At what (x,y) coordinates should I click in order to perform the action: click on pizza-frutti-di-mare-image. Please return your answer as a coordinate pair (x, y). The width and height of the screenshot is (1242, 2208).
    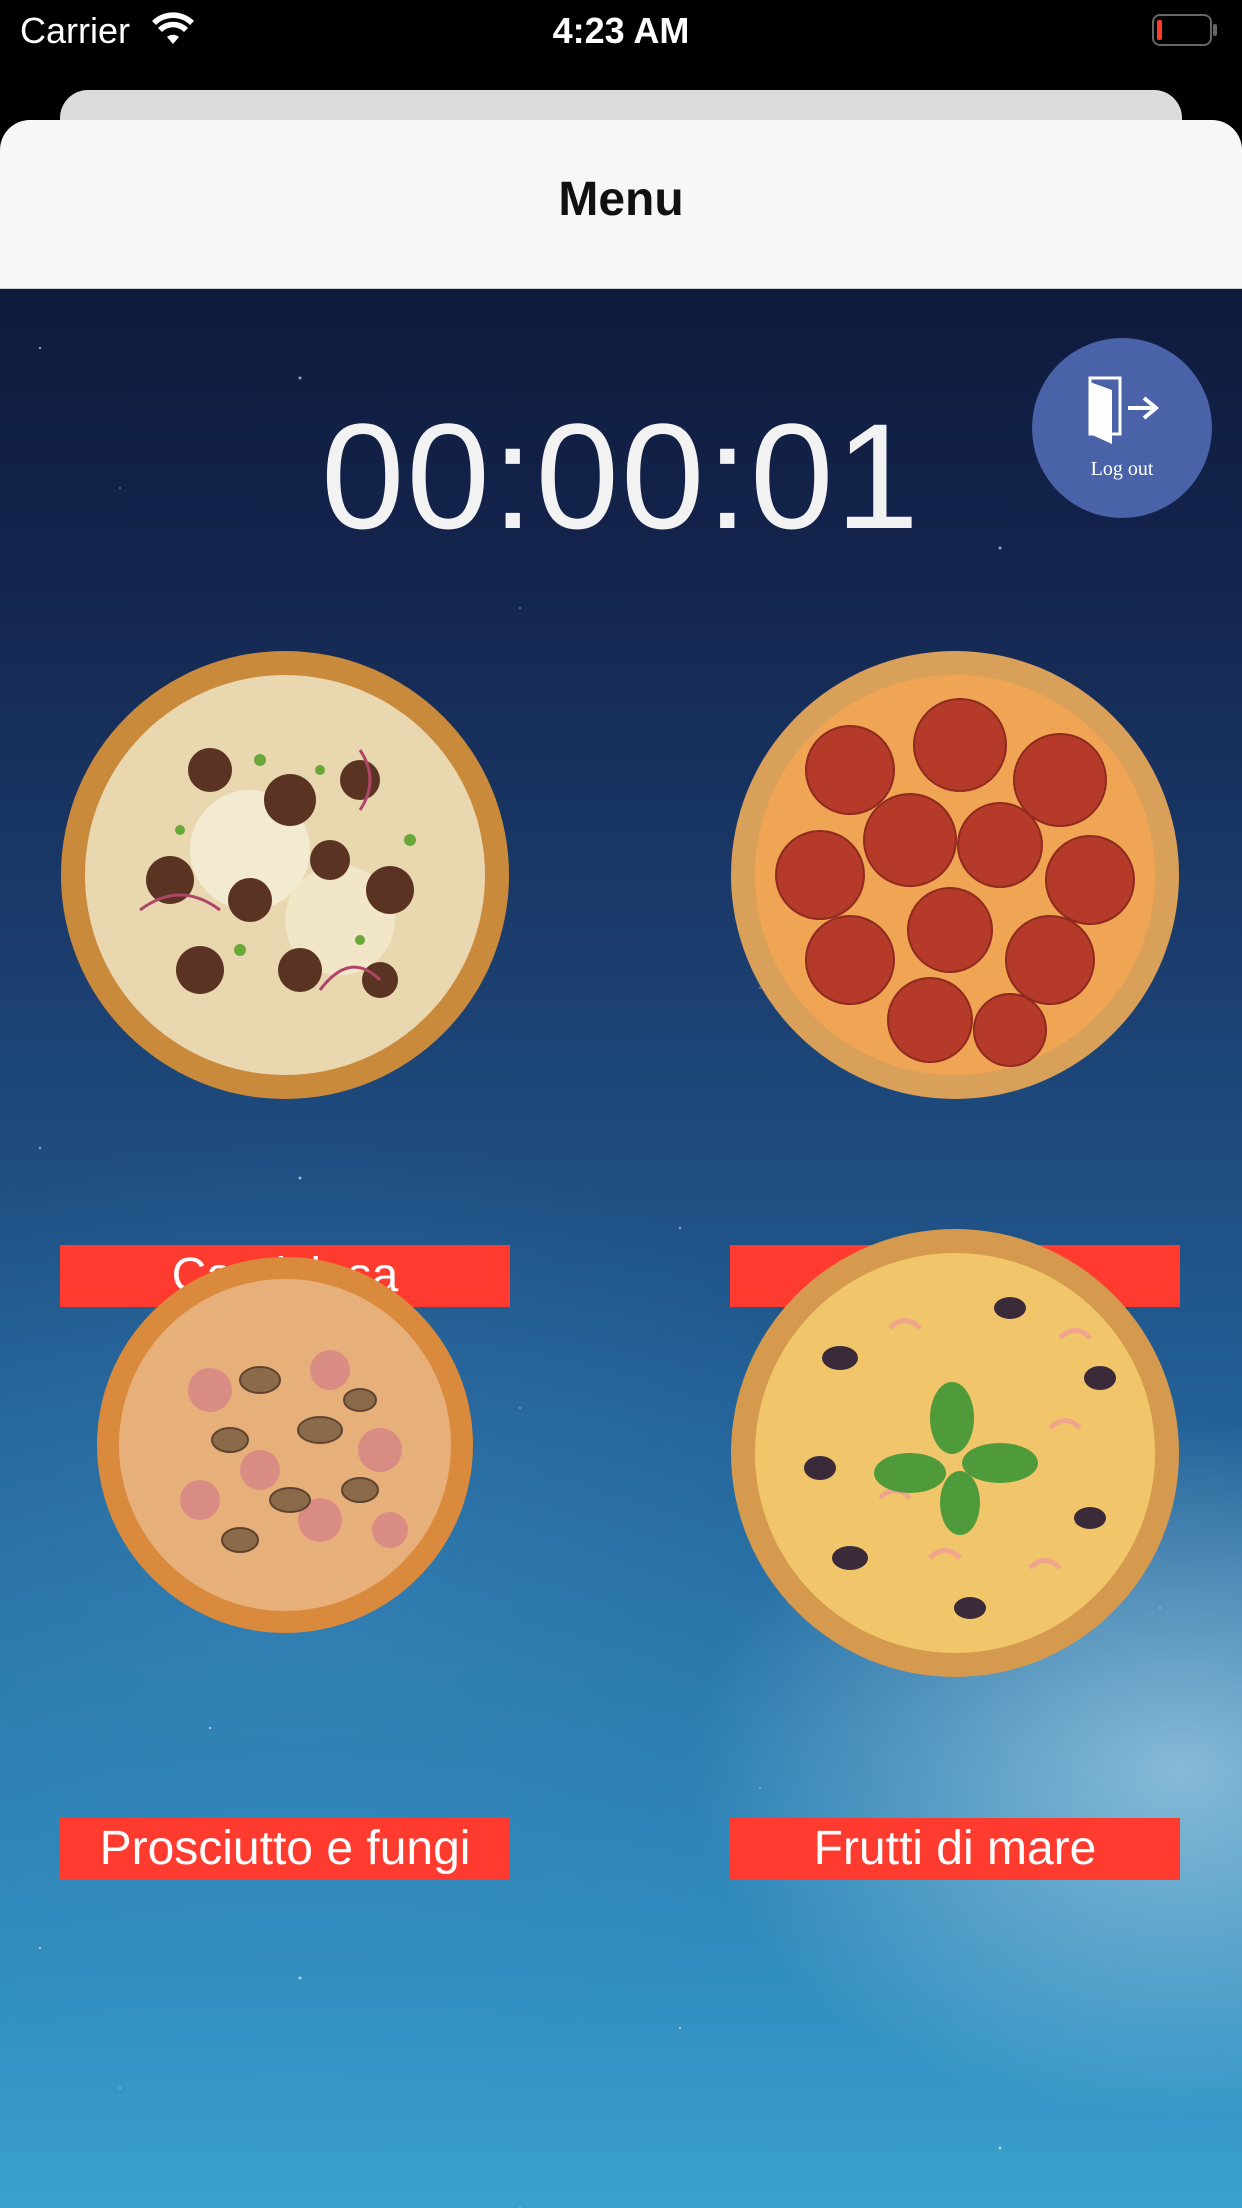
    Looking at the image, I should click on (955, 1453).